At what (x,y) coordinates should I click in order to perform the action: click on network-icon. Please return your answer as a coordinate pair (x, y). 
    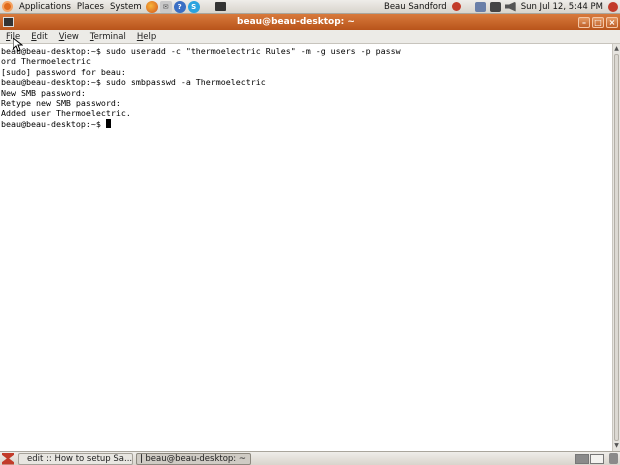
    Looking at the image, I should click on (480, 6).